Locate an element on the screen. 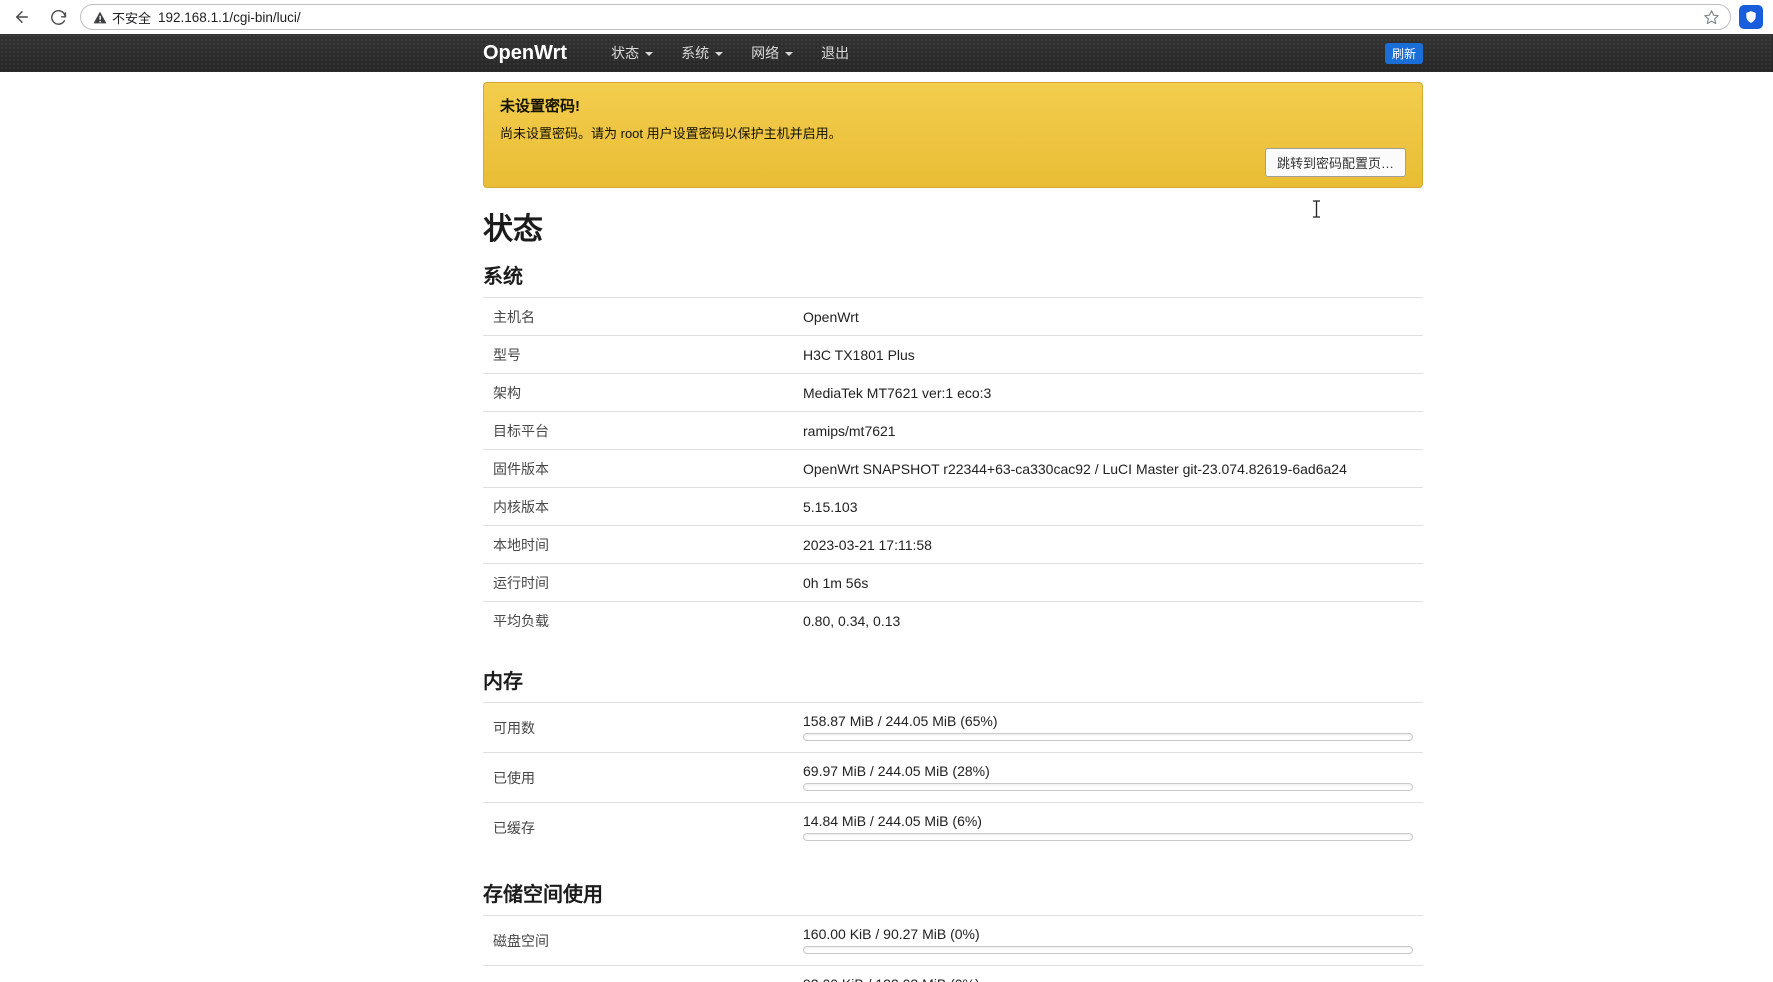 This screenshot has height=982, width=1773. url-text: 192.168.1.1/cgi-bin/luci/ is located at coordinates (229, 17).